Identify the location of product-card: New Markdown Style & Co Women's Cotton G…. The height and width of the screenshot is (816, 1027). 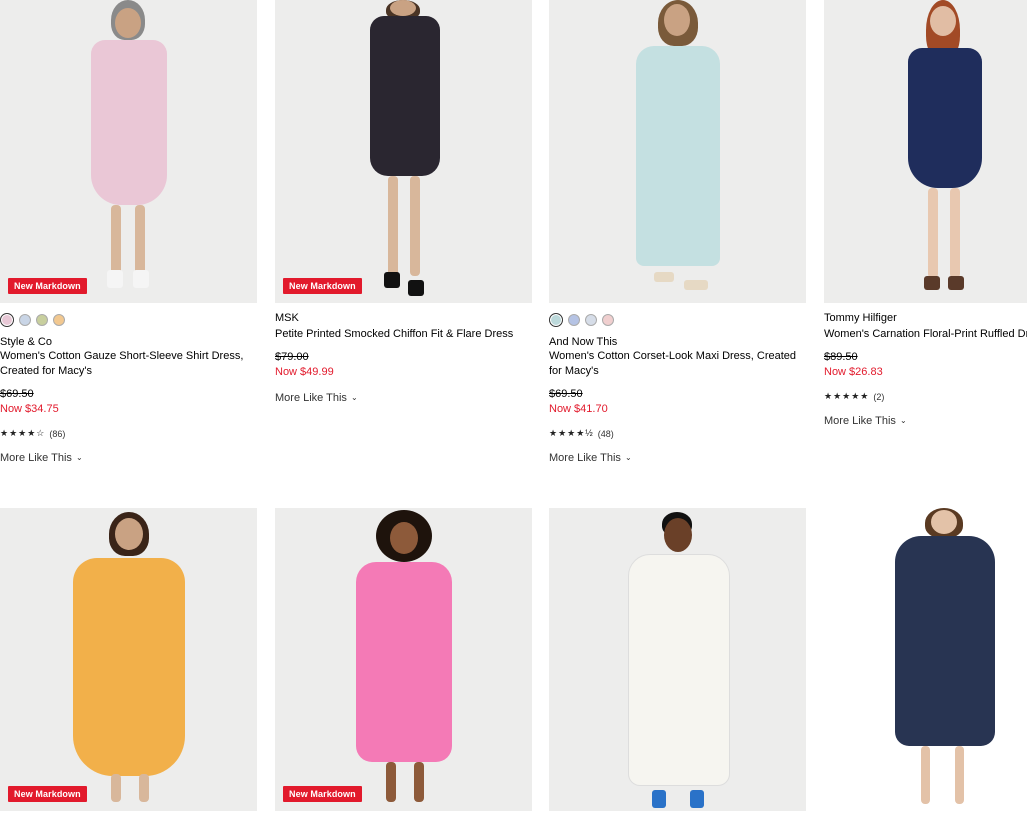
(128, 232).